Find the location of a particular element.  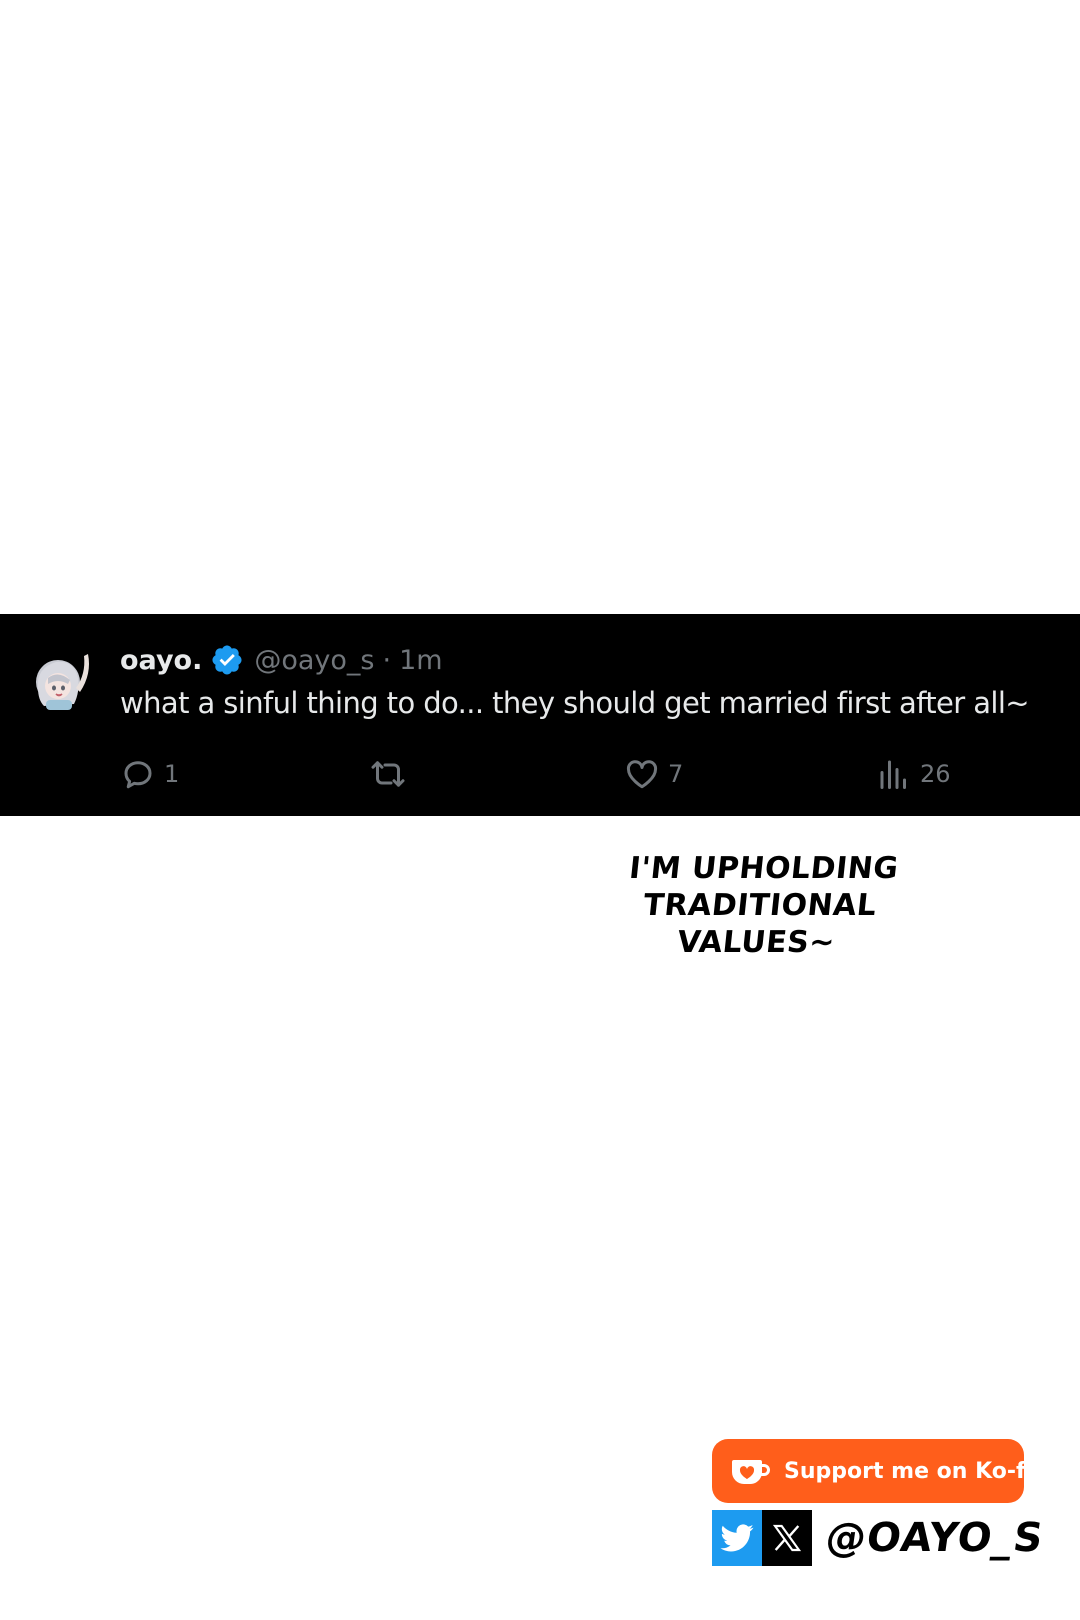

views-count: 26 is located at coordinates (935, 774).